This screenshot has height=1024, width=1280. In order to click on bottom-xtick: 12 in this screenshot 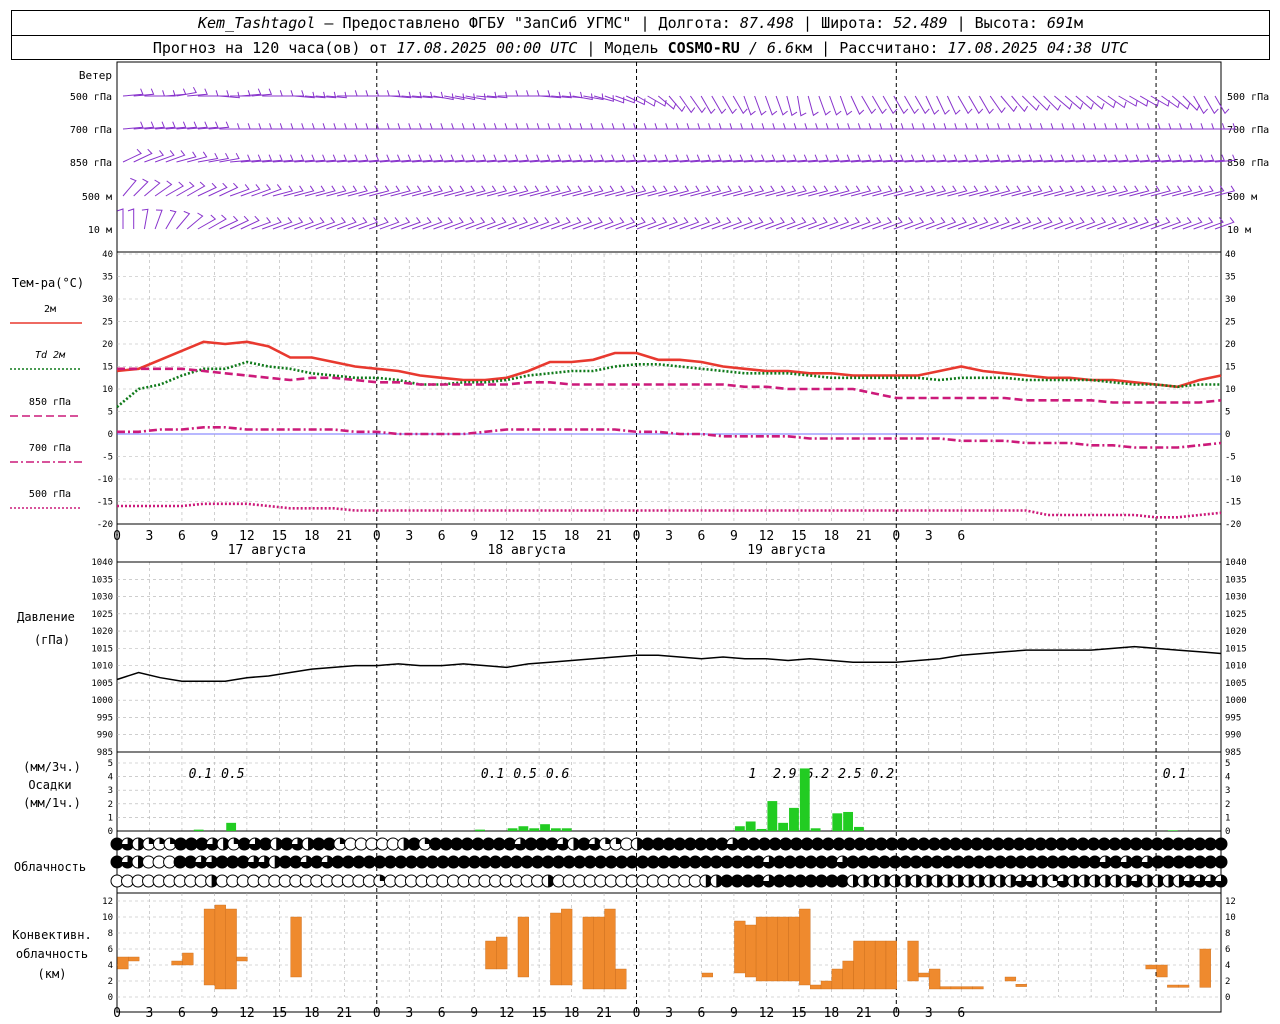, I will do `click(247, 1013)`.